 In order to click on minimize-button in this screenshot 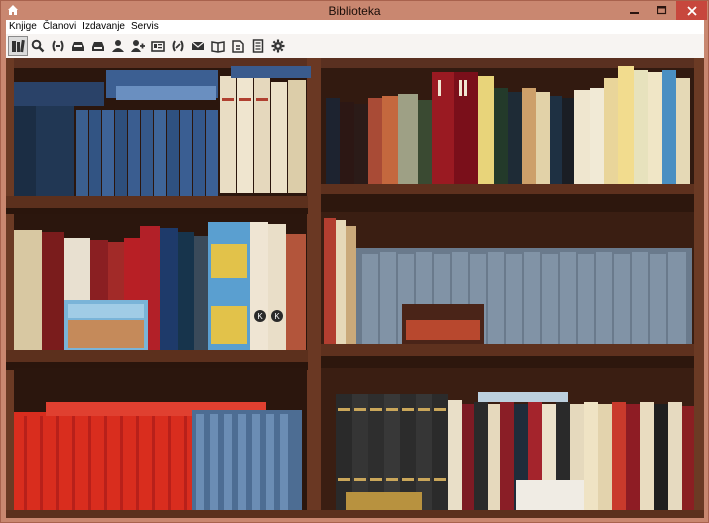, I will do `click(635, 10)`.